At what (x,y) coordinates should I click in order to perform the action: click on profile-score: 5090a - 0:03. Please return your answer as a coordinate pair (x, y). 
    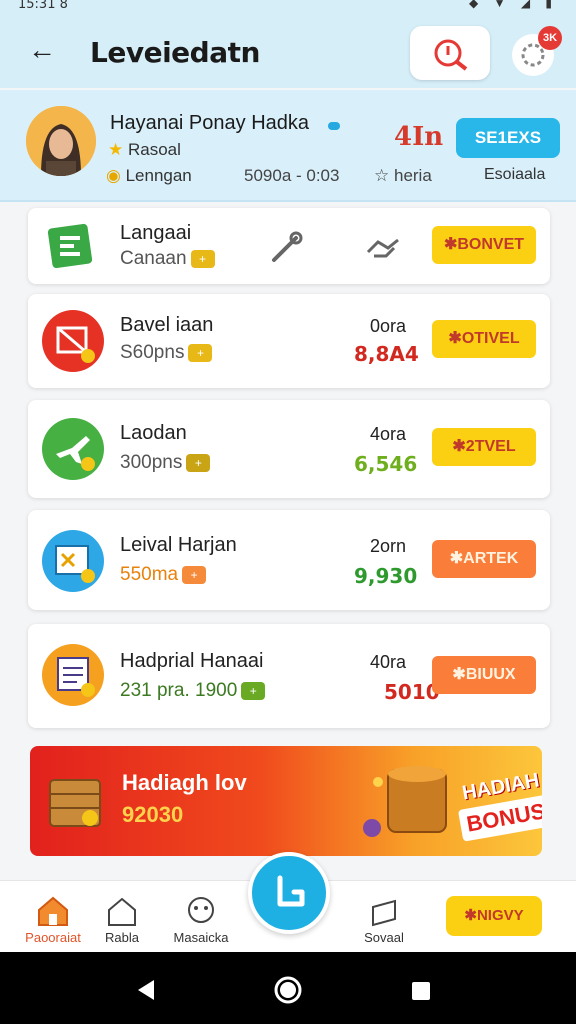
    Looking at the image, I should click on (292, 175).